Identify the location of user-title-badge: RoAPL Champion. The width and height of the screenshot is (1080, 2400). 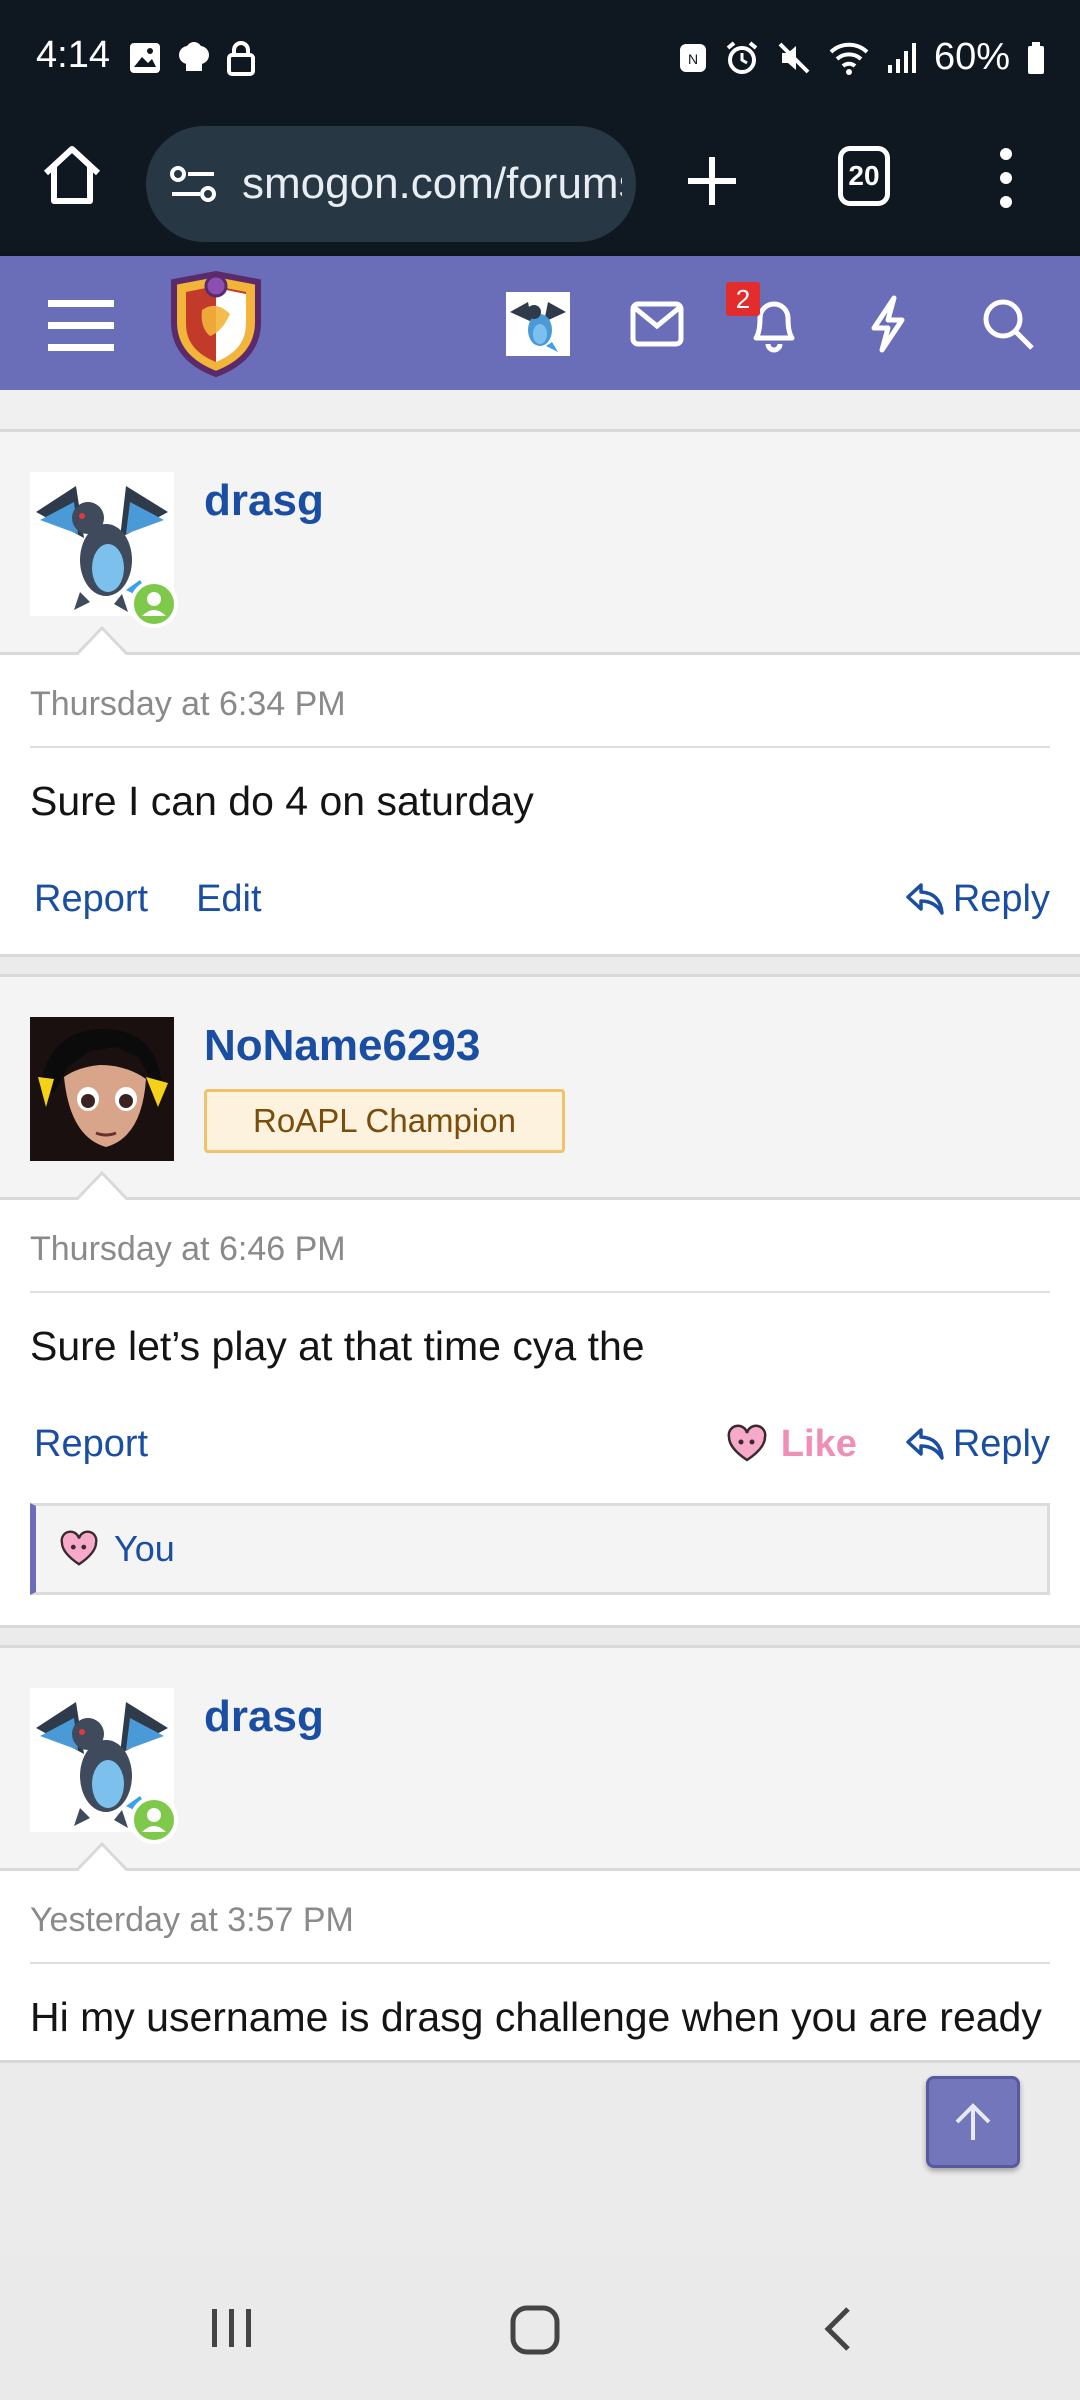
(384, 1121).